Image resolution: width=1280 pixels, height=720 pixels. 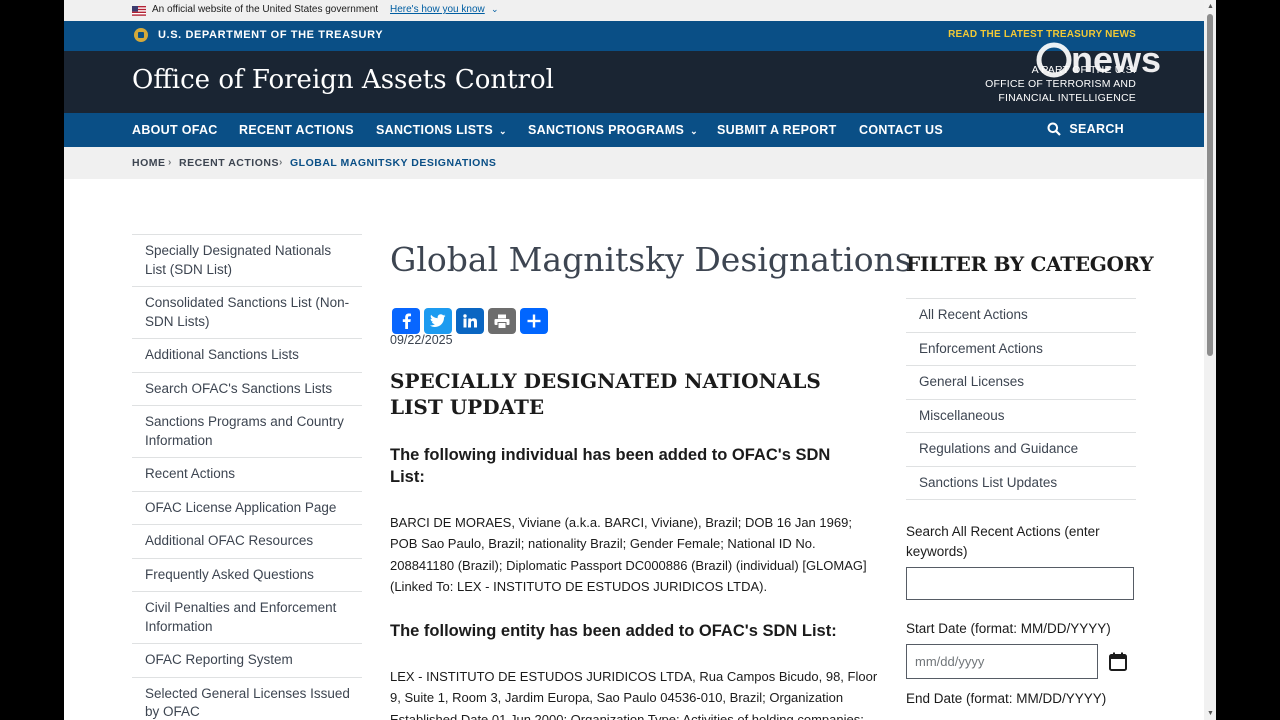 I want to click on sidebar-item-additional-lists: Additional Sanctions Lists, so click(x=247, y=355).